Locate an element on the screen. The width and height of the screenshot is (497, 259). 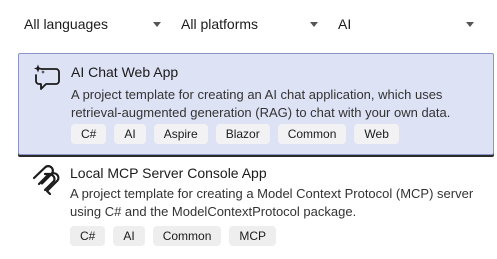
filter-bar: All languages All platforms AI is located at coordinates (248, 25).